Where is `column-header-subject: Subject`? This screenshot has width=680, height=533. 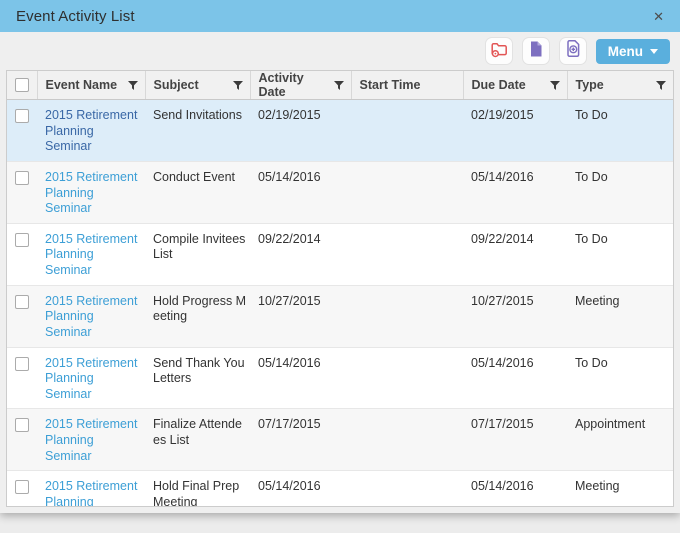 column-header-subject: Subject is located at coordinates (198, 85).